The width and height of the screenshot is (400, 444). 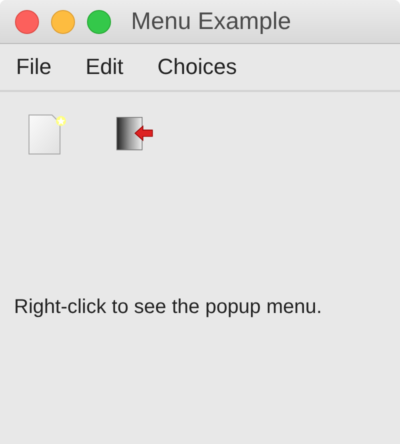 What do you see at coordinates (63, 22) in the screenshot?
I see `minimize-button` at bounding box center [63, 22].